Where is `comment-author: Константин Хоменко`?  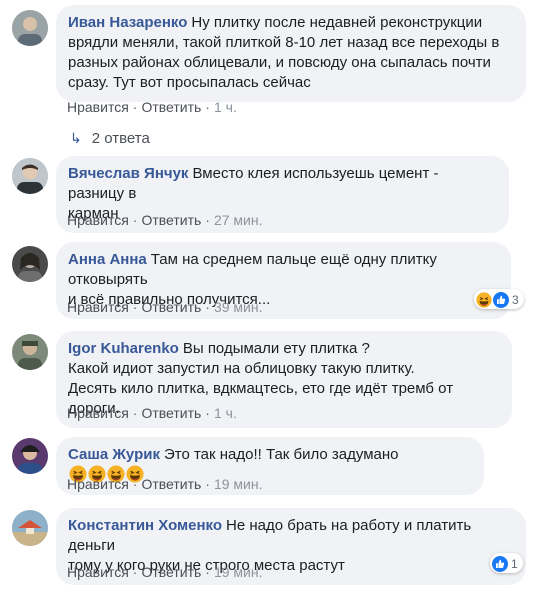
comment-author: Константин Хоменко is located at coordinates (145, 525).